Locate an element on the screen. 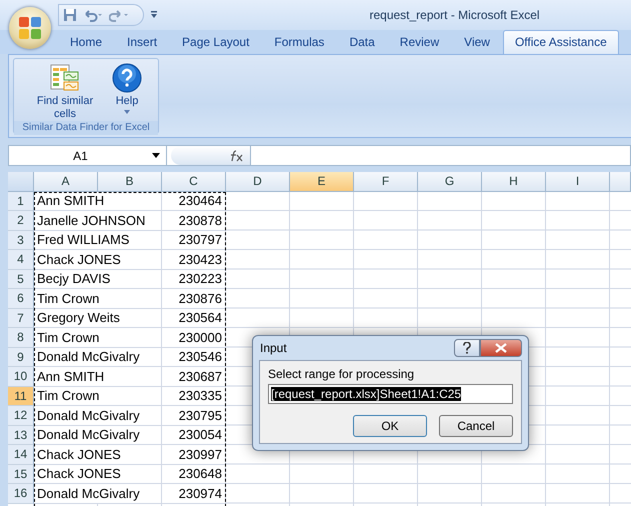 The height and width of the screenshot is (506, 631). column-header: E is located at coordinates (322, 182).